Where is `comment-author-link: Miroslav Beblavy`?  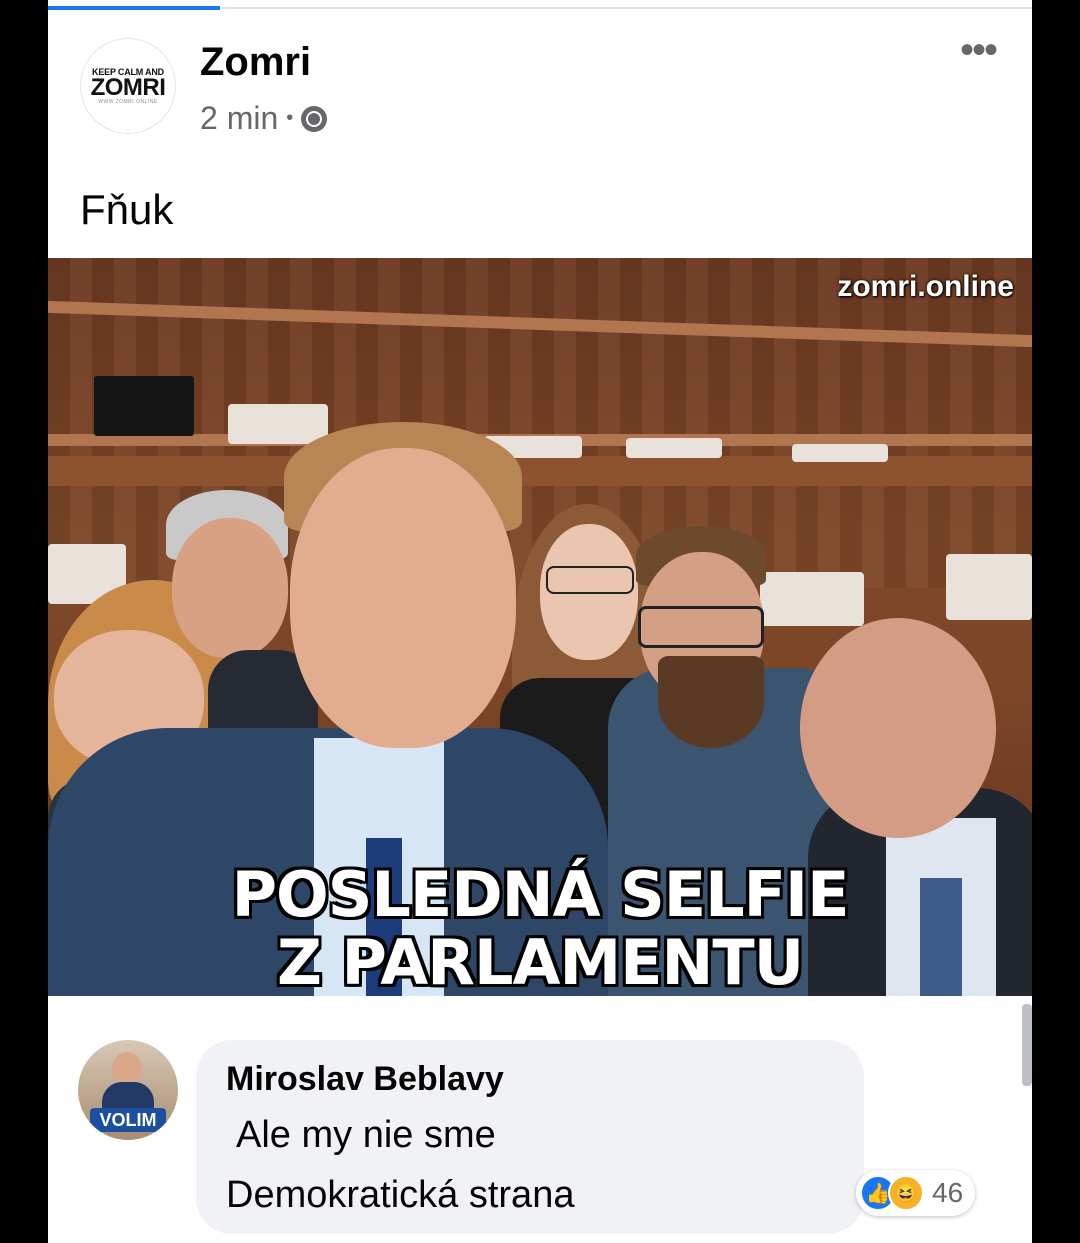
comment-author-link: Miroslav Beblavy is located at coordinates (365, 1079).